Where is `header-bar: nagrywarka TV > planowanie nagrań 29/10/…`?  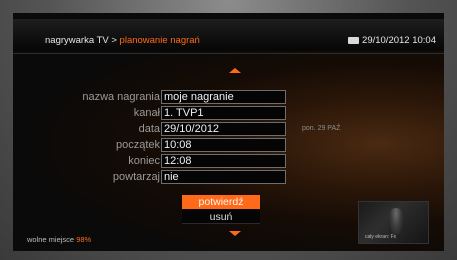 header-bar: nagrywarka TV > planowanie nagrań 29/10/… is located at coordinates (228, 35).